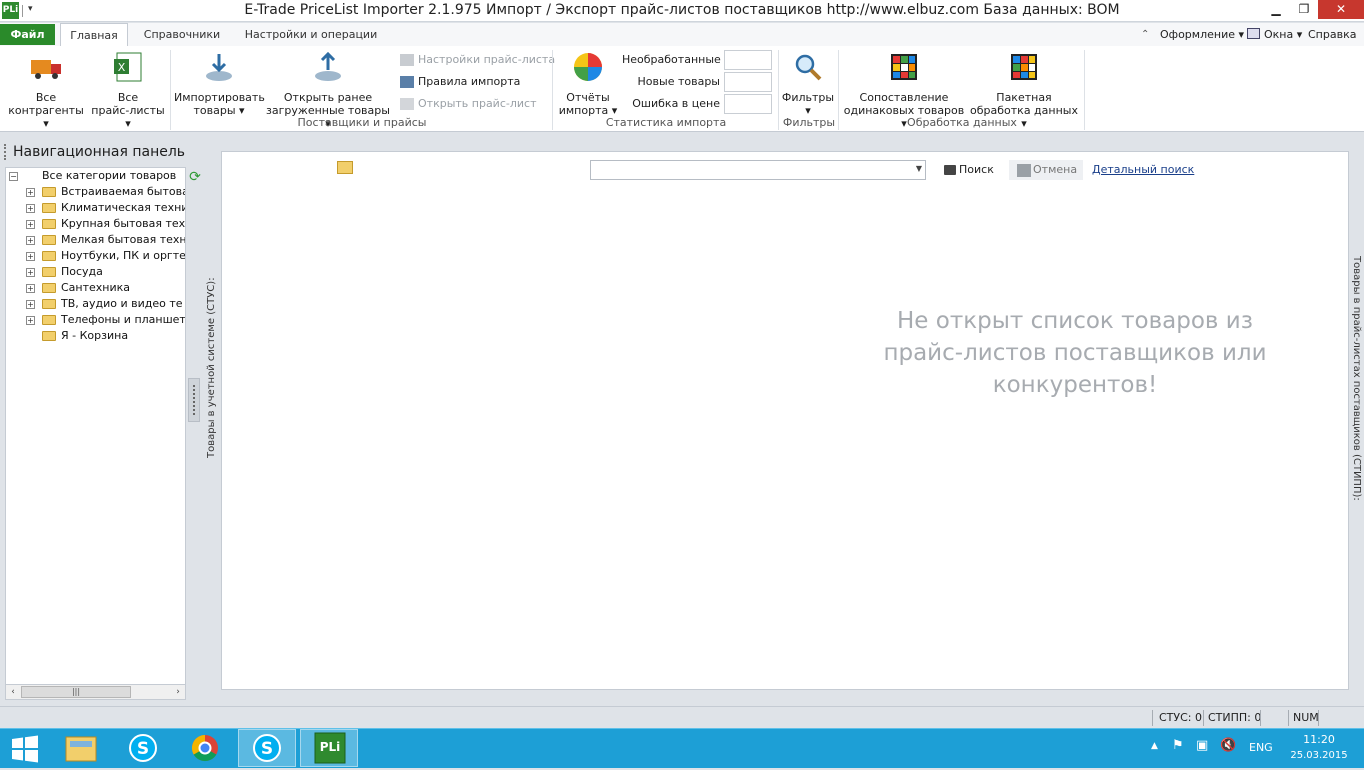 Image resolution: width=1364 pixels, height=770 pixels. What do you see at coordinates (5, 152) in the screenshot?
I see `panel-grip` at bounding box center [5, 152].